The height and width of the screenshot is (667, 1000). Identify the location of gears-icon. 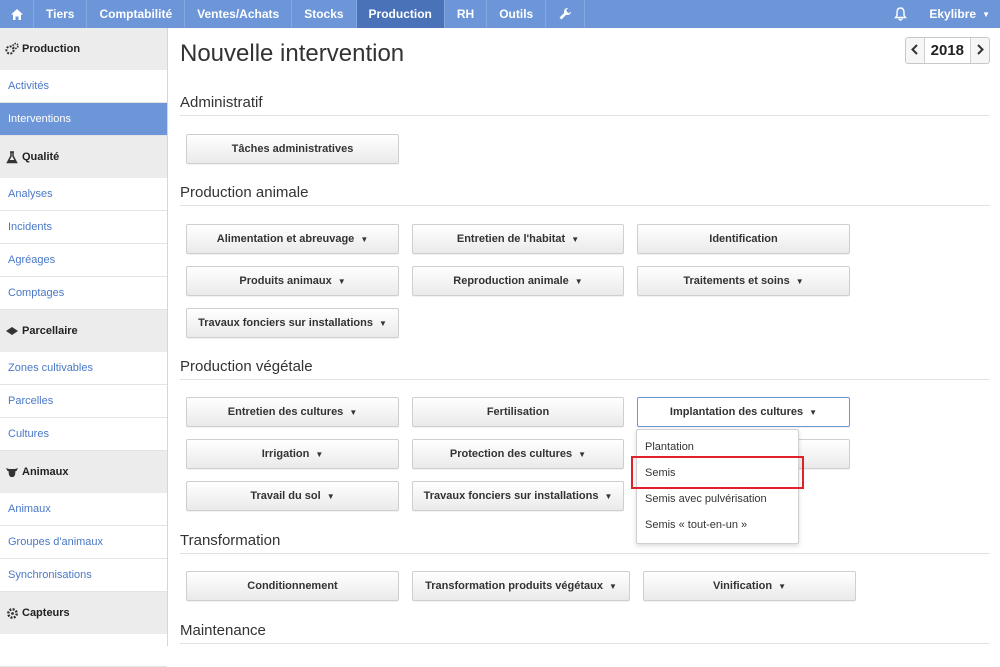
(12, 49).